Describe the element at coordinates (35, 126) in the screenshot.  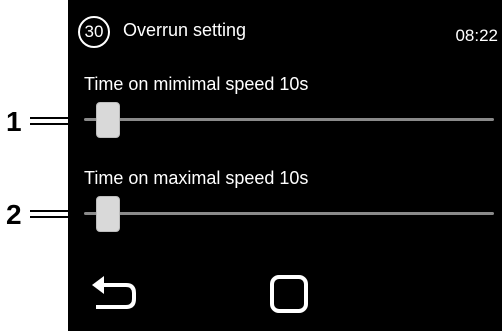
I see `callout-1: 1` at that location.